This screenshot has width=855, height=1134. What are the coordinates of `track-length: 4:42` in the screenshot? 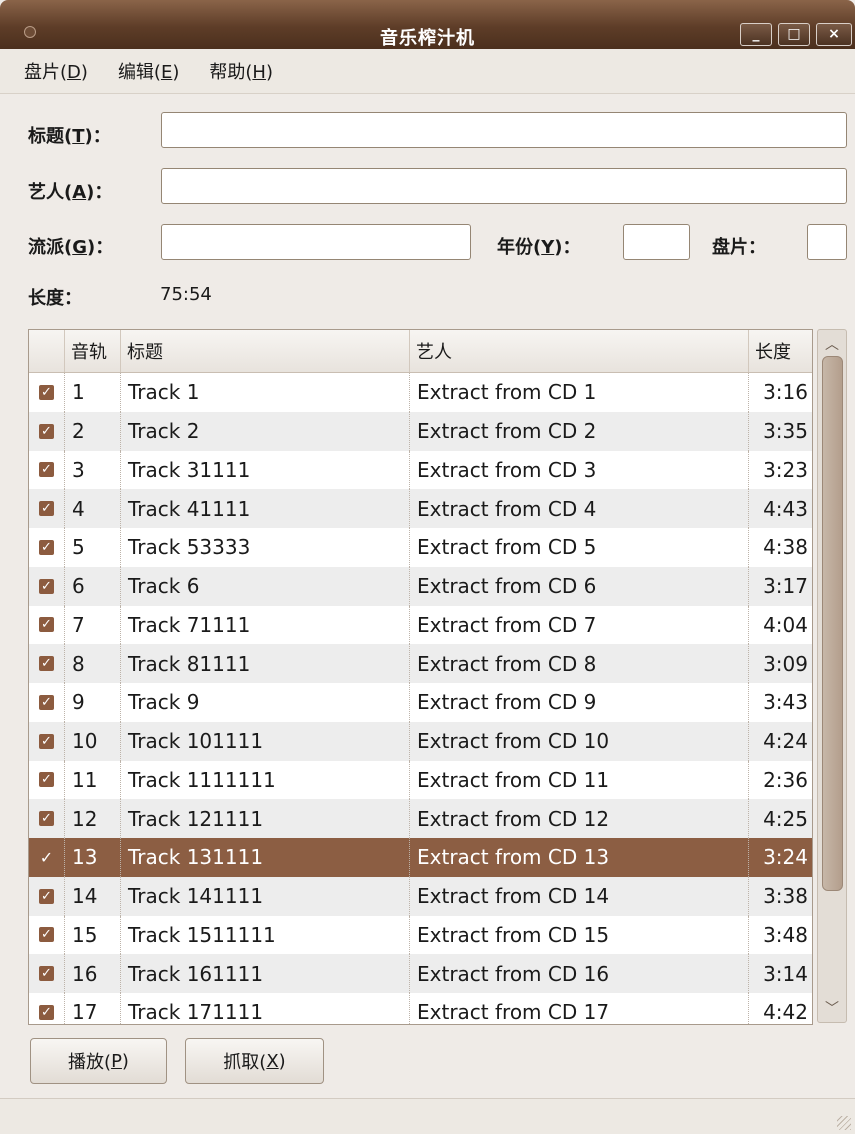 It's located at (780, 1008).